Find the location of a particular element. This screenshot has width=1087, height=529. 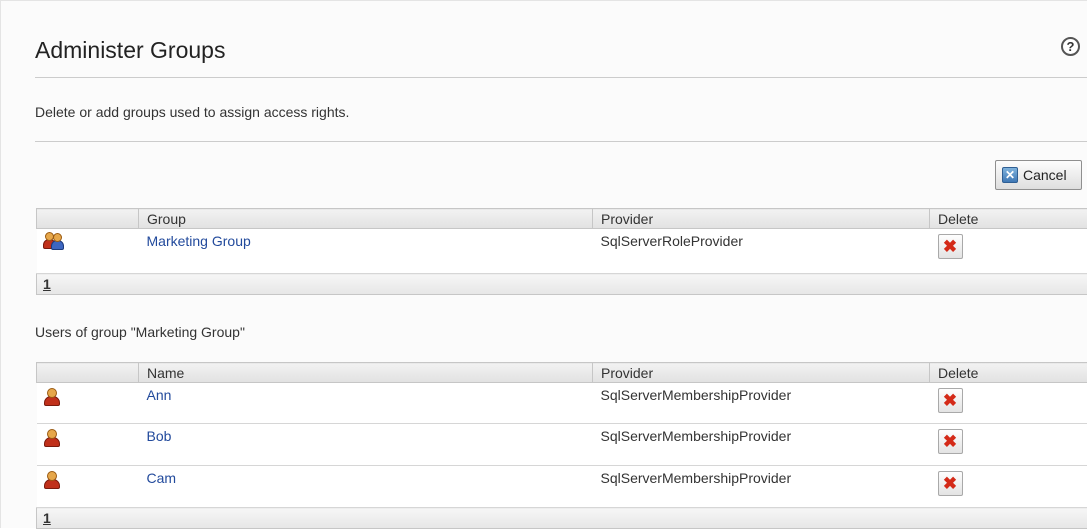

title-divider is located at coordinates (561, 77).